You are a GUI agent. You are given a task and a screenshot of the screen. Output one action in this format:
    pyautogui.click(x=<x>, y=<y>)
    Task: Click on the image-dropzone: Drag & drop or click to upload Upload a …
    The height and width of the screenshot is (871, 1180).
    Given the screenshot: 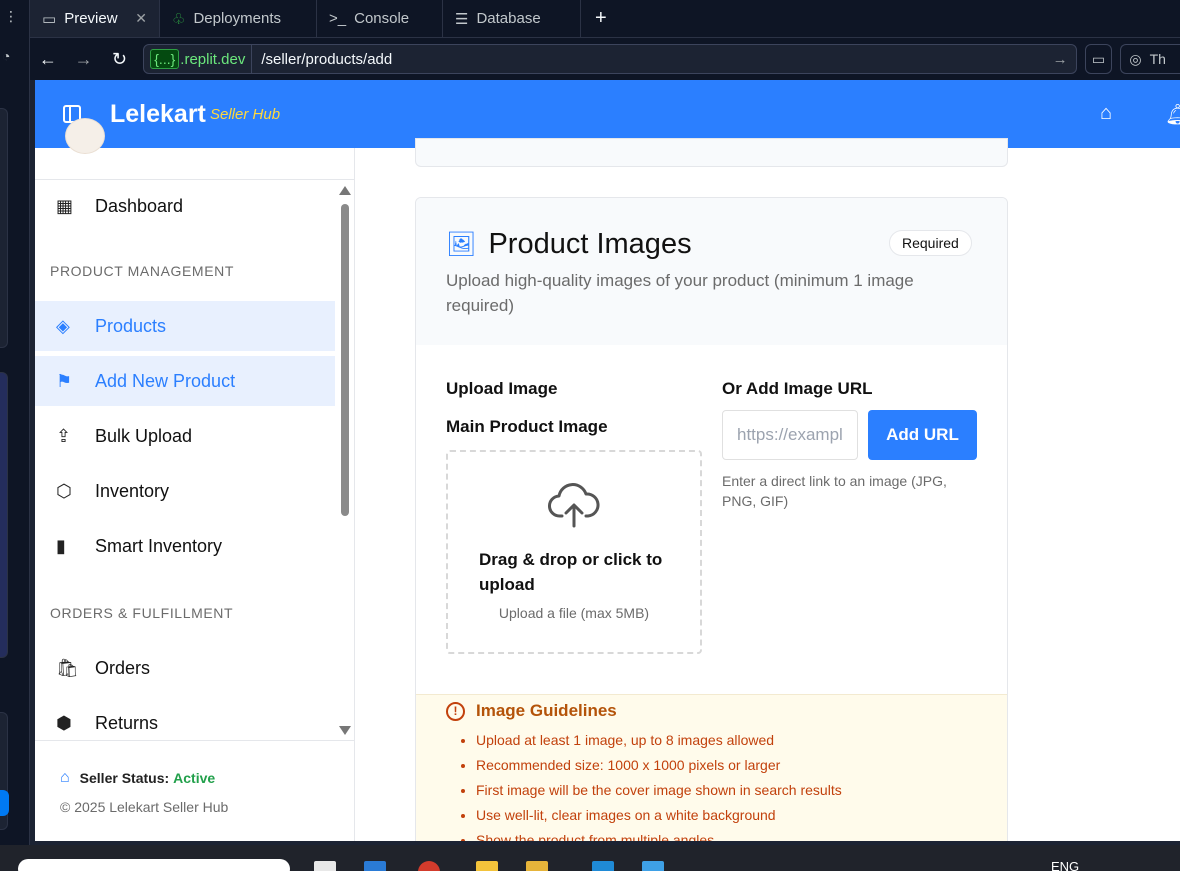 What is the action you would take?
    pyautogui.click(x=574, y=552)
    